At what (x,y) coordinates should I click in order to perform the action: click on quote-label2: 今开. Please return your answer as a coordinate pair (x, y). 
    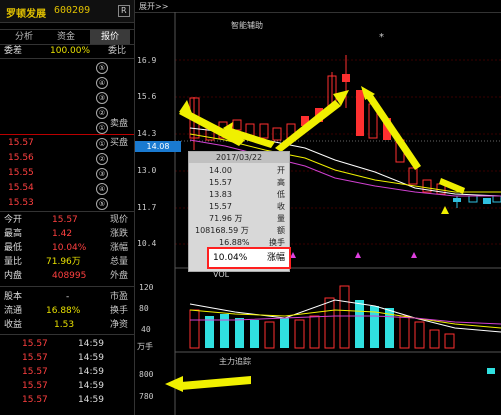
    Looking at the image, I should click on (13, 220).